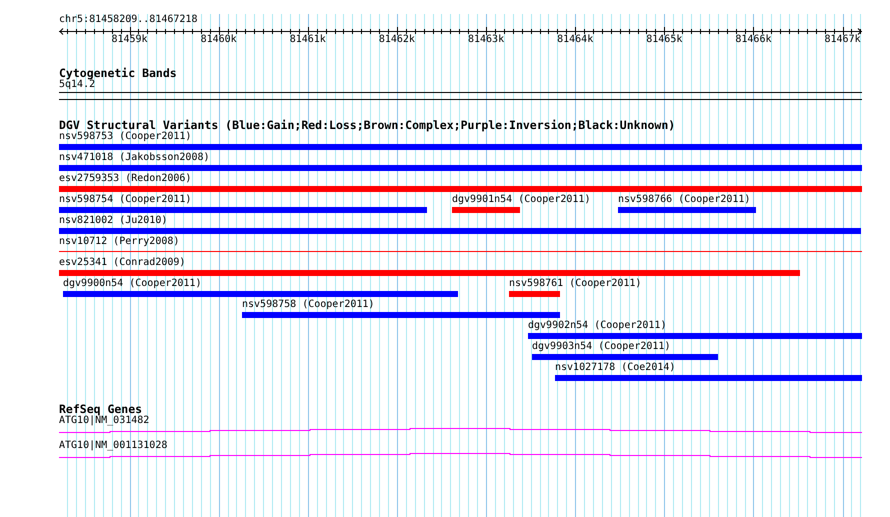 Image resolution: width=890 pixels, height=517 pixels. Describe the element at coordinates (129, 40) in the screenshot. I see `tick-label: 81459k` at that location.